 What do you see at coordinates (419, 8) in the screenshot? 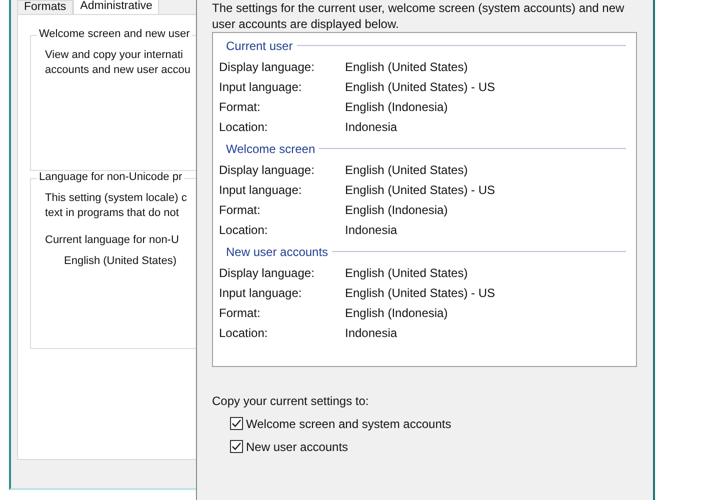
I see `intro-text: The settings for the current user, welcome screen (system accounts) and new` at bounding box center [419, 8].